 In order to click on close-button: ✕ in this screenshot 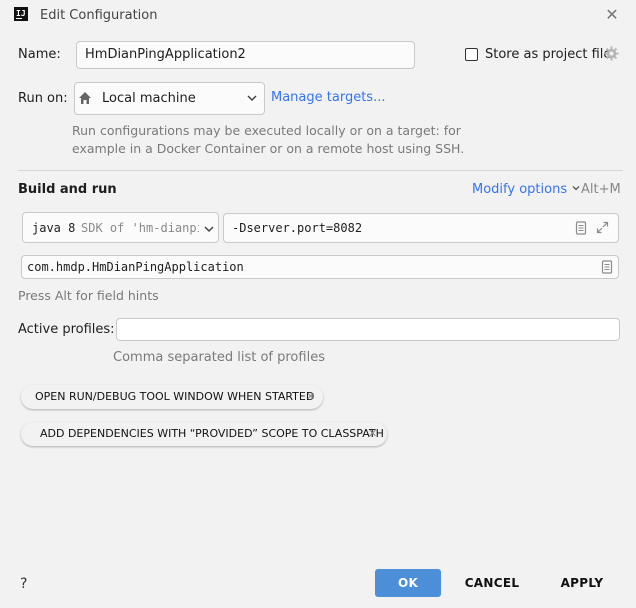, I will do `click(612, 15)`.